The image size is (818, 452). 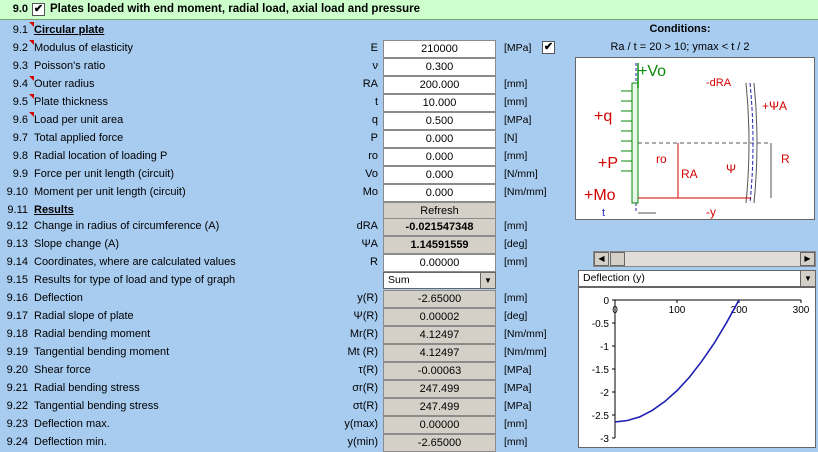 What do you see at coordinates (399, 280) in the screenshot?
I see `load-type-value: Sum` at bounding box center [399, 280].